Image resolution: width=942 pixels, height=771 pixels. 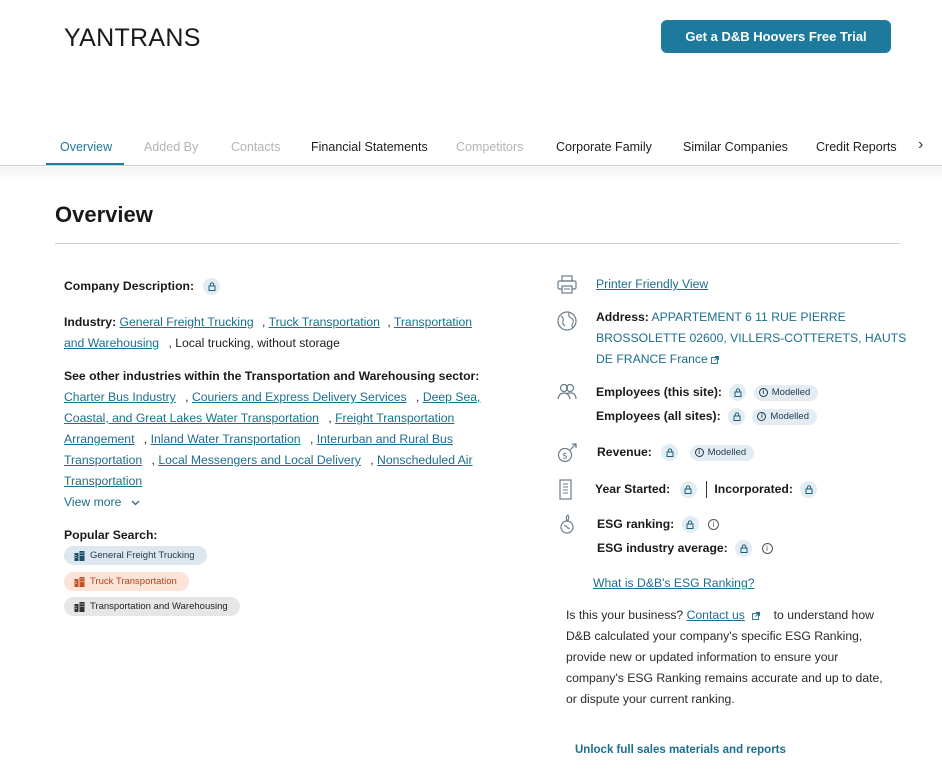 What do you see at coordinates (567, 321) in the screenshot?
I see `globe-icon` at bounding box center [567, 321].